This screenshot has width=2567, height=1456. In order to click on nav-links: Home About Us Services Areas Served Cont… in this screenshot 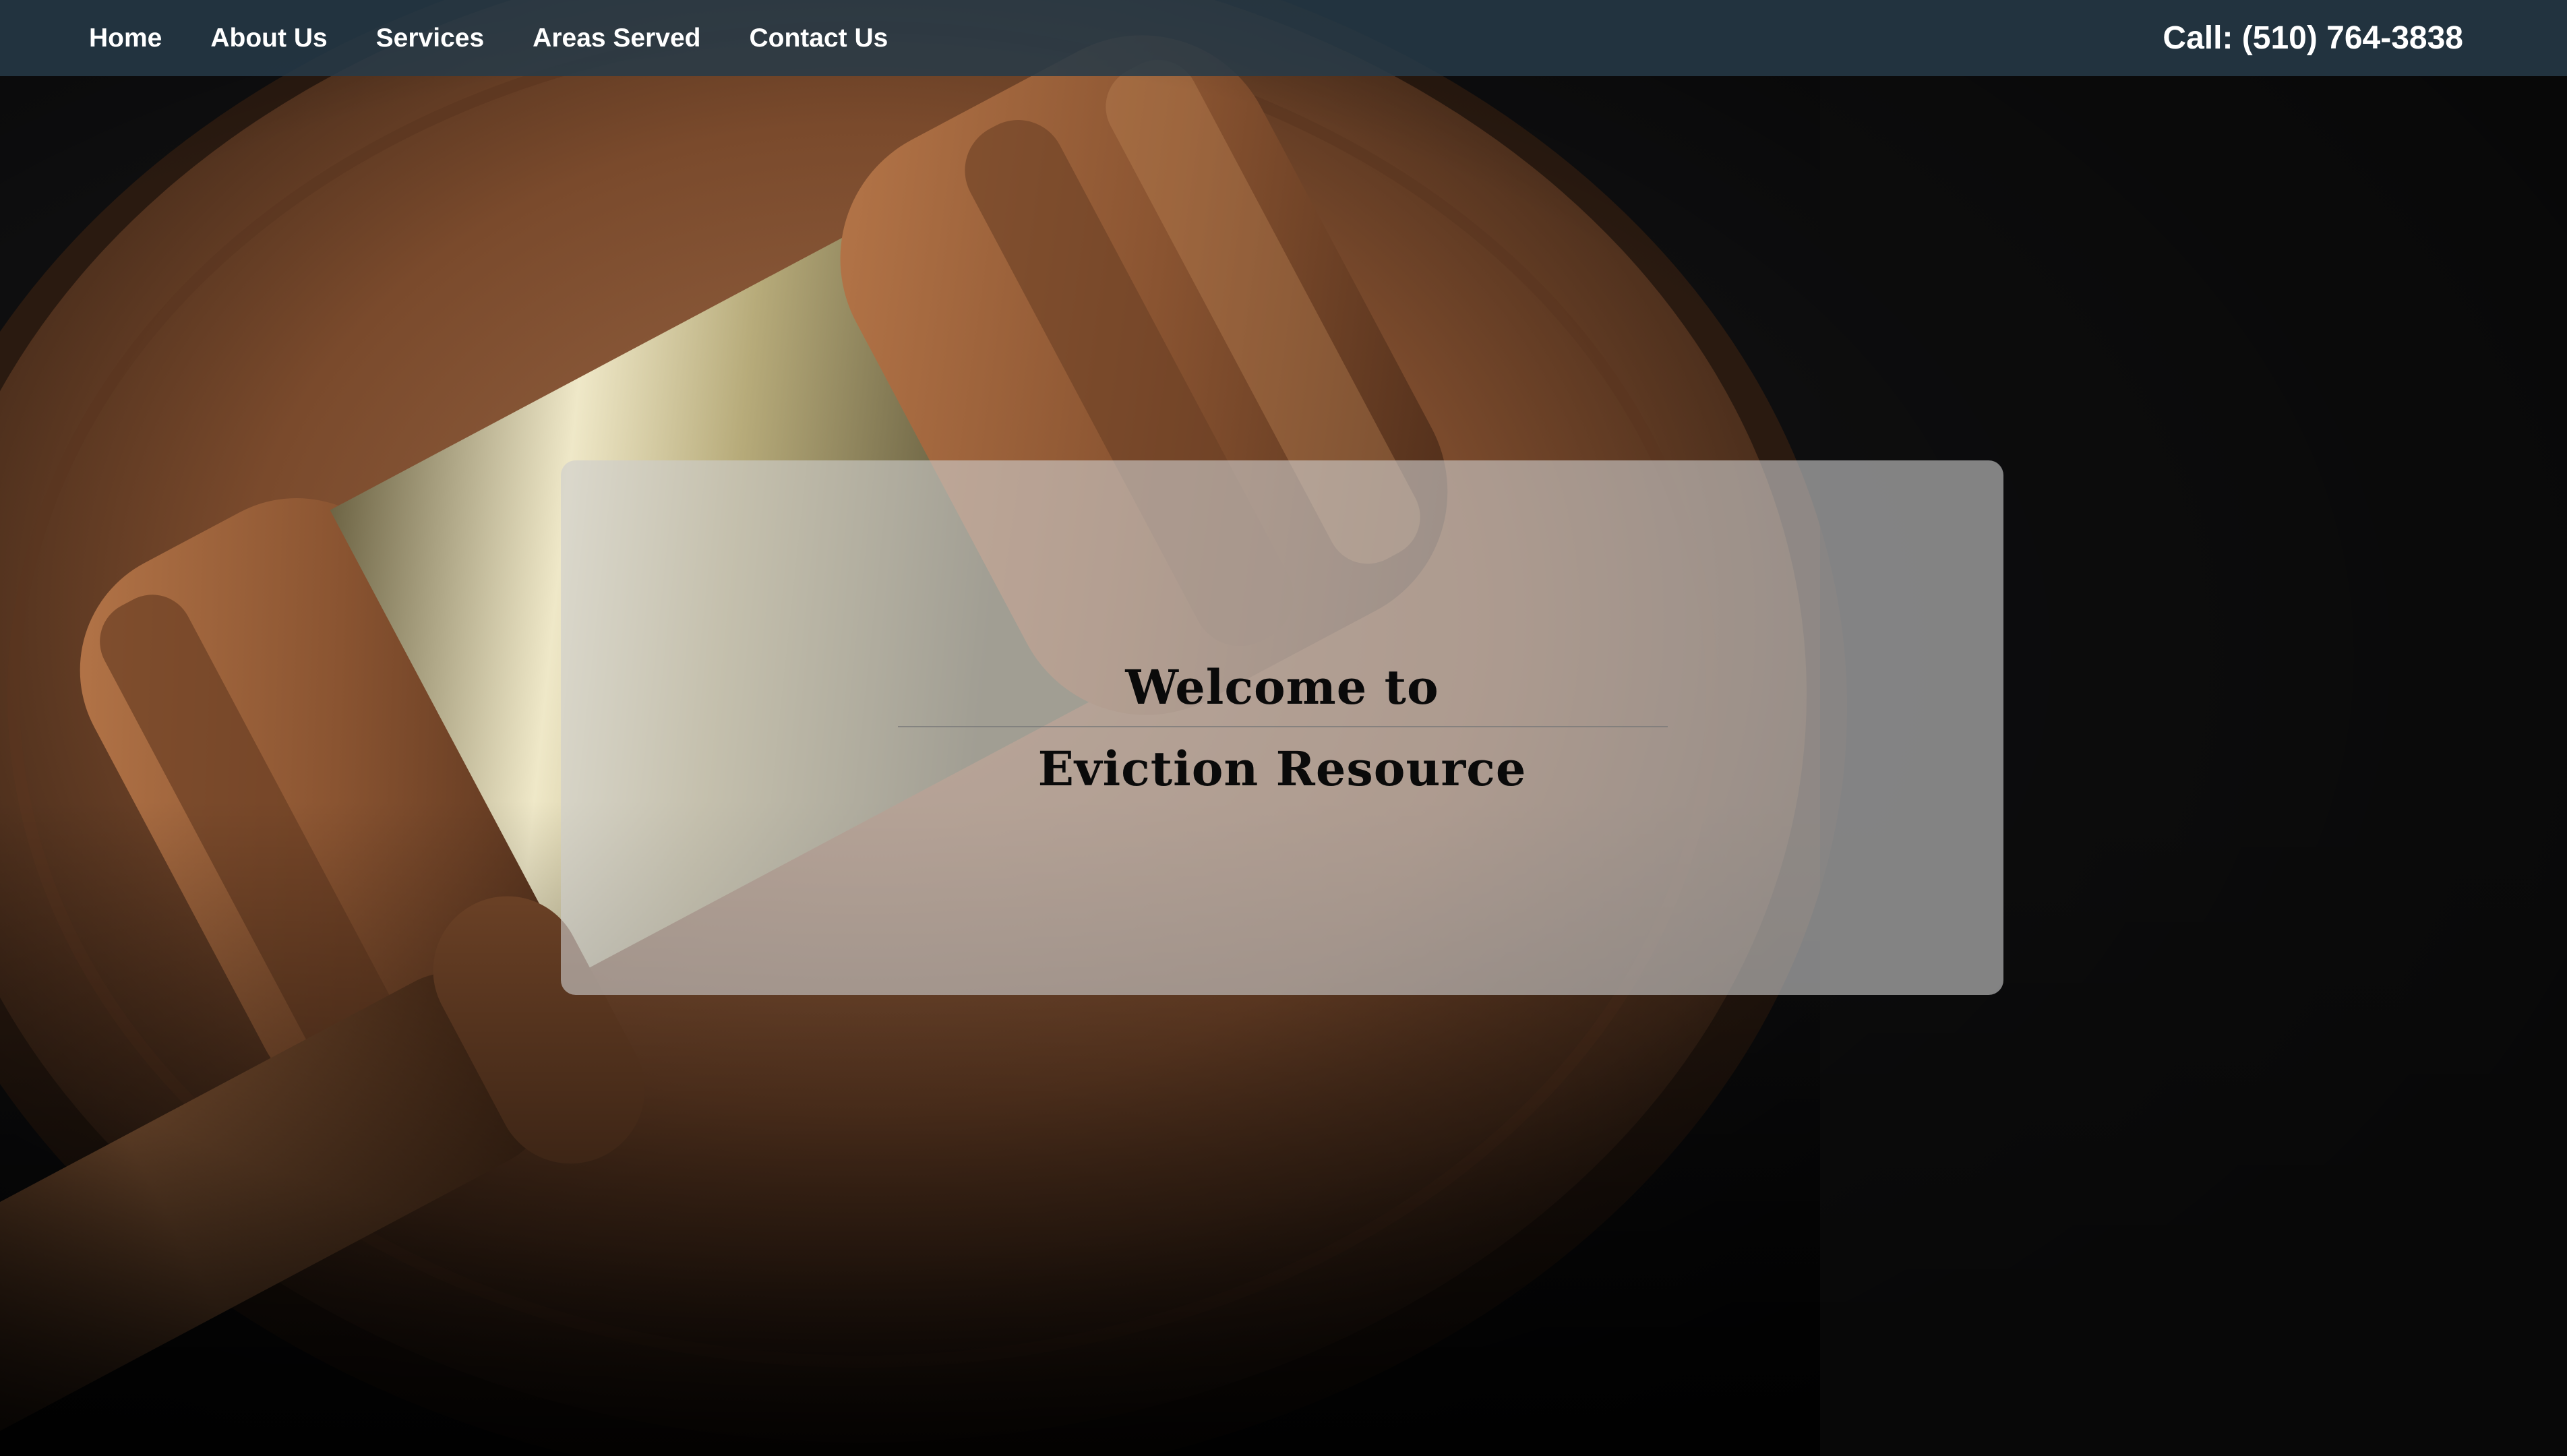, I will do `click(512, 38)`.